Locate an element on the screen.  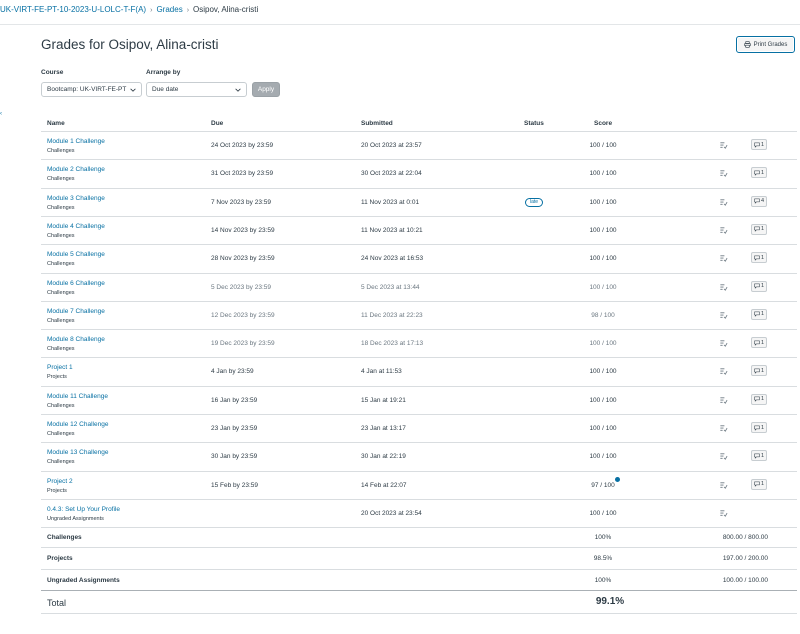
assignment-link: Module 2 Challenge is located at coordinates (76, 169).